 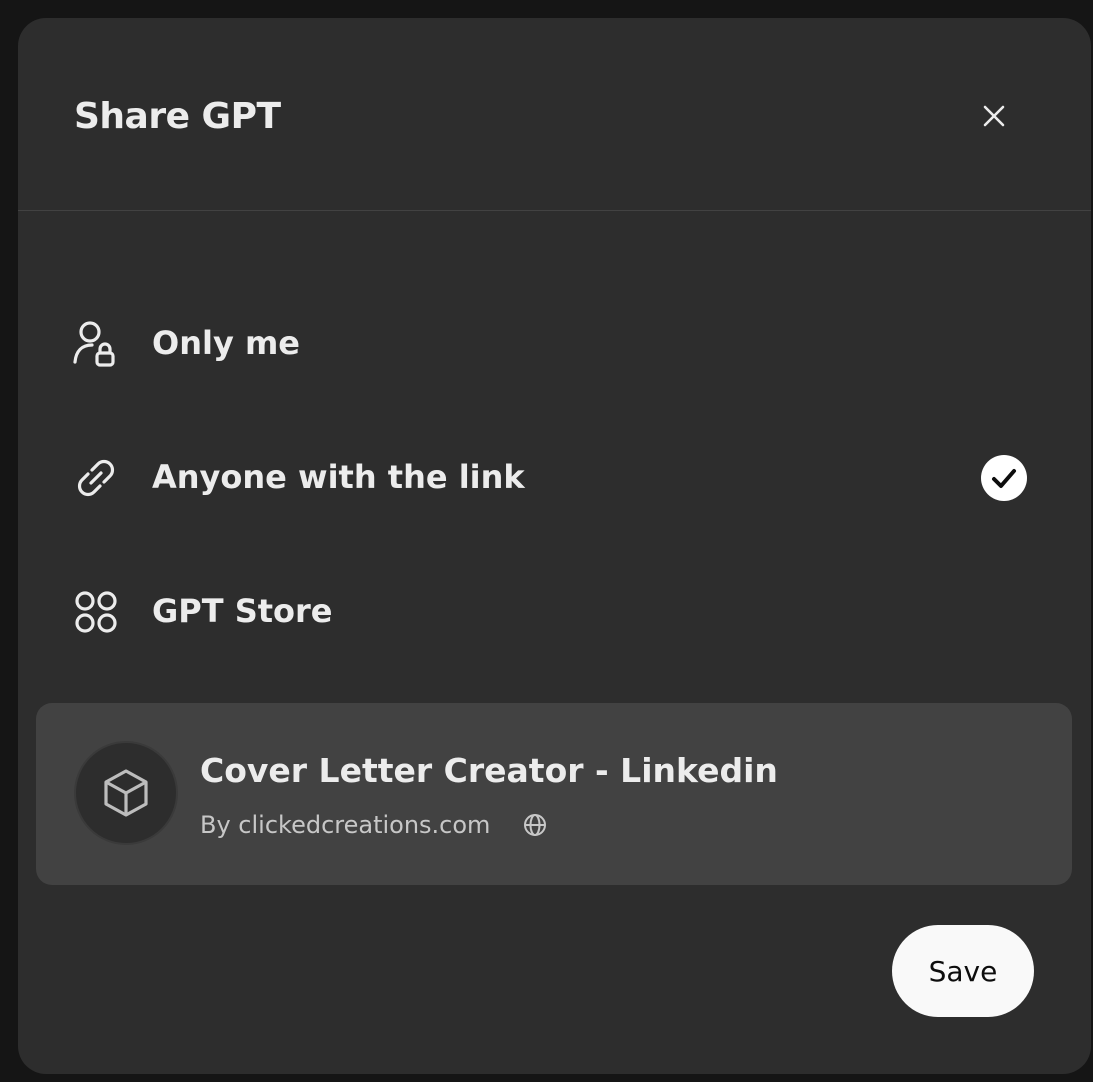 I want to click on cube-icon, so click(x=126, y=793).